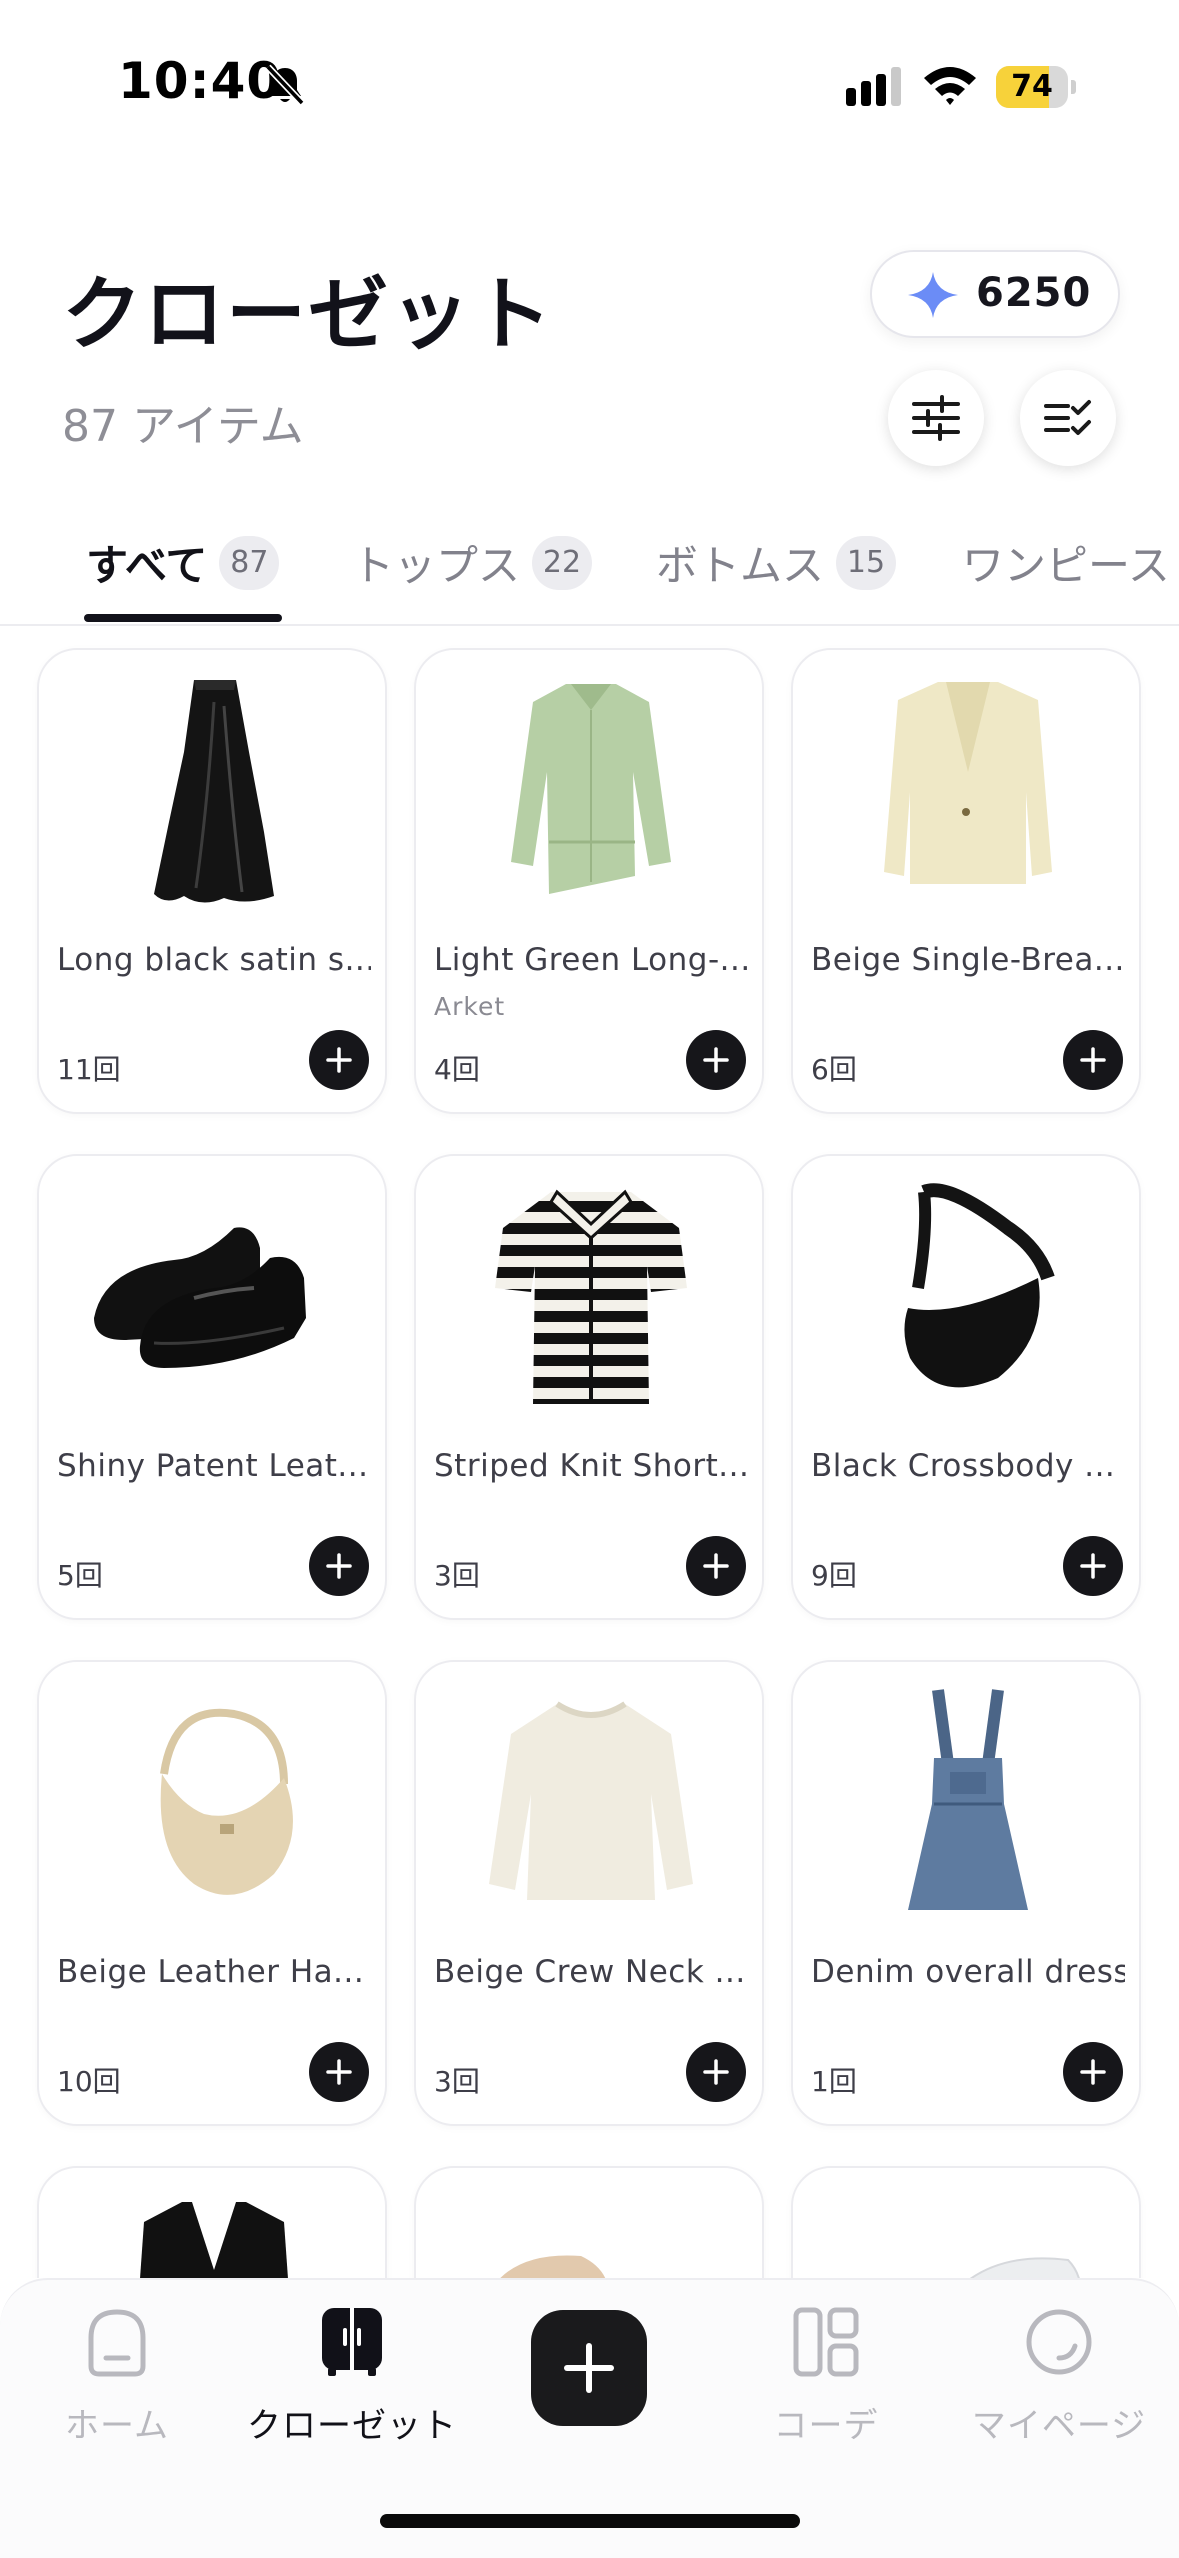 The image size is (1179, 2558). Describe the element at coordinates (553, 2266) in the screenshot. I see `beige-flats-image` at that location.